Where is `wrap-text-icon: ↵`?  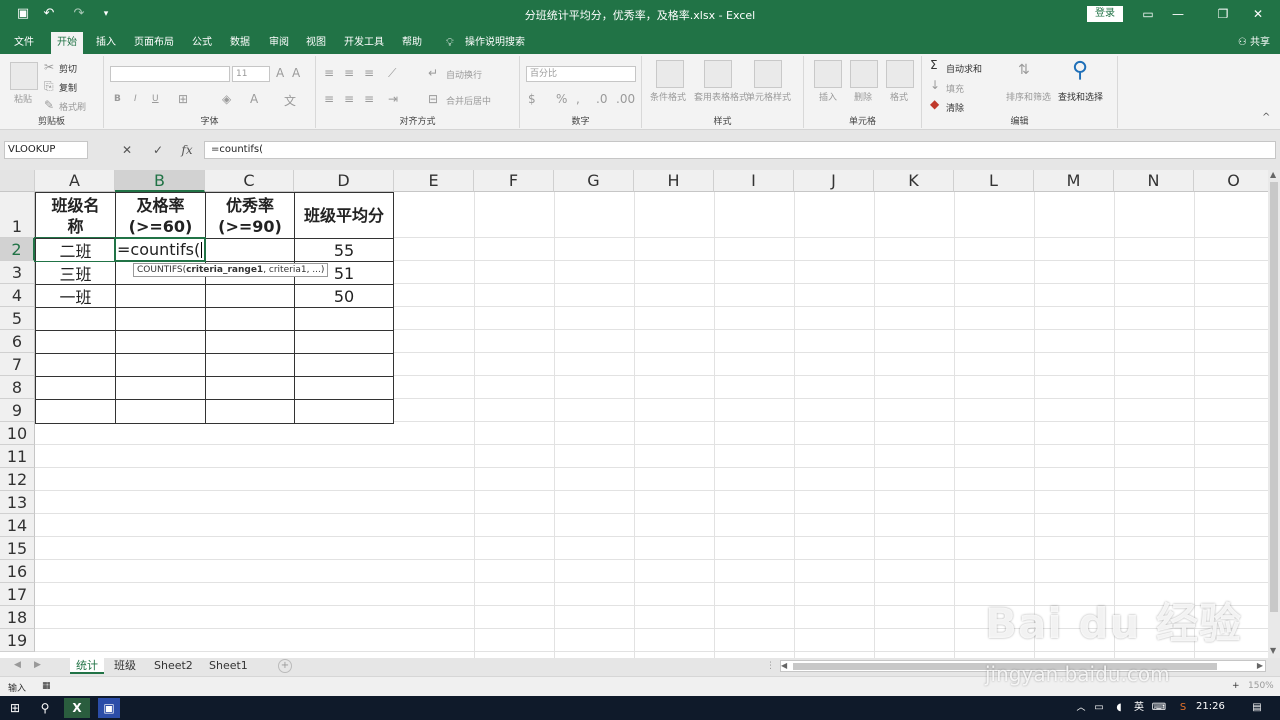 wrap-text-icon: ↵ is located at coordinates (433, 73).